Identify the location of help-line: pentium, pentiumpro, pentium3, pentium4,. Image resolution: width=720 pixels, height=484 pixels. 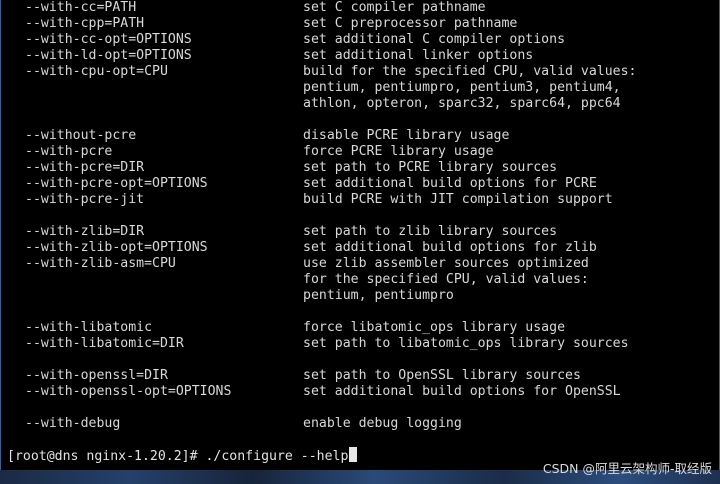
(360, 88).